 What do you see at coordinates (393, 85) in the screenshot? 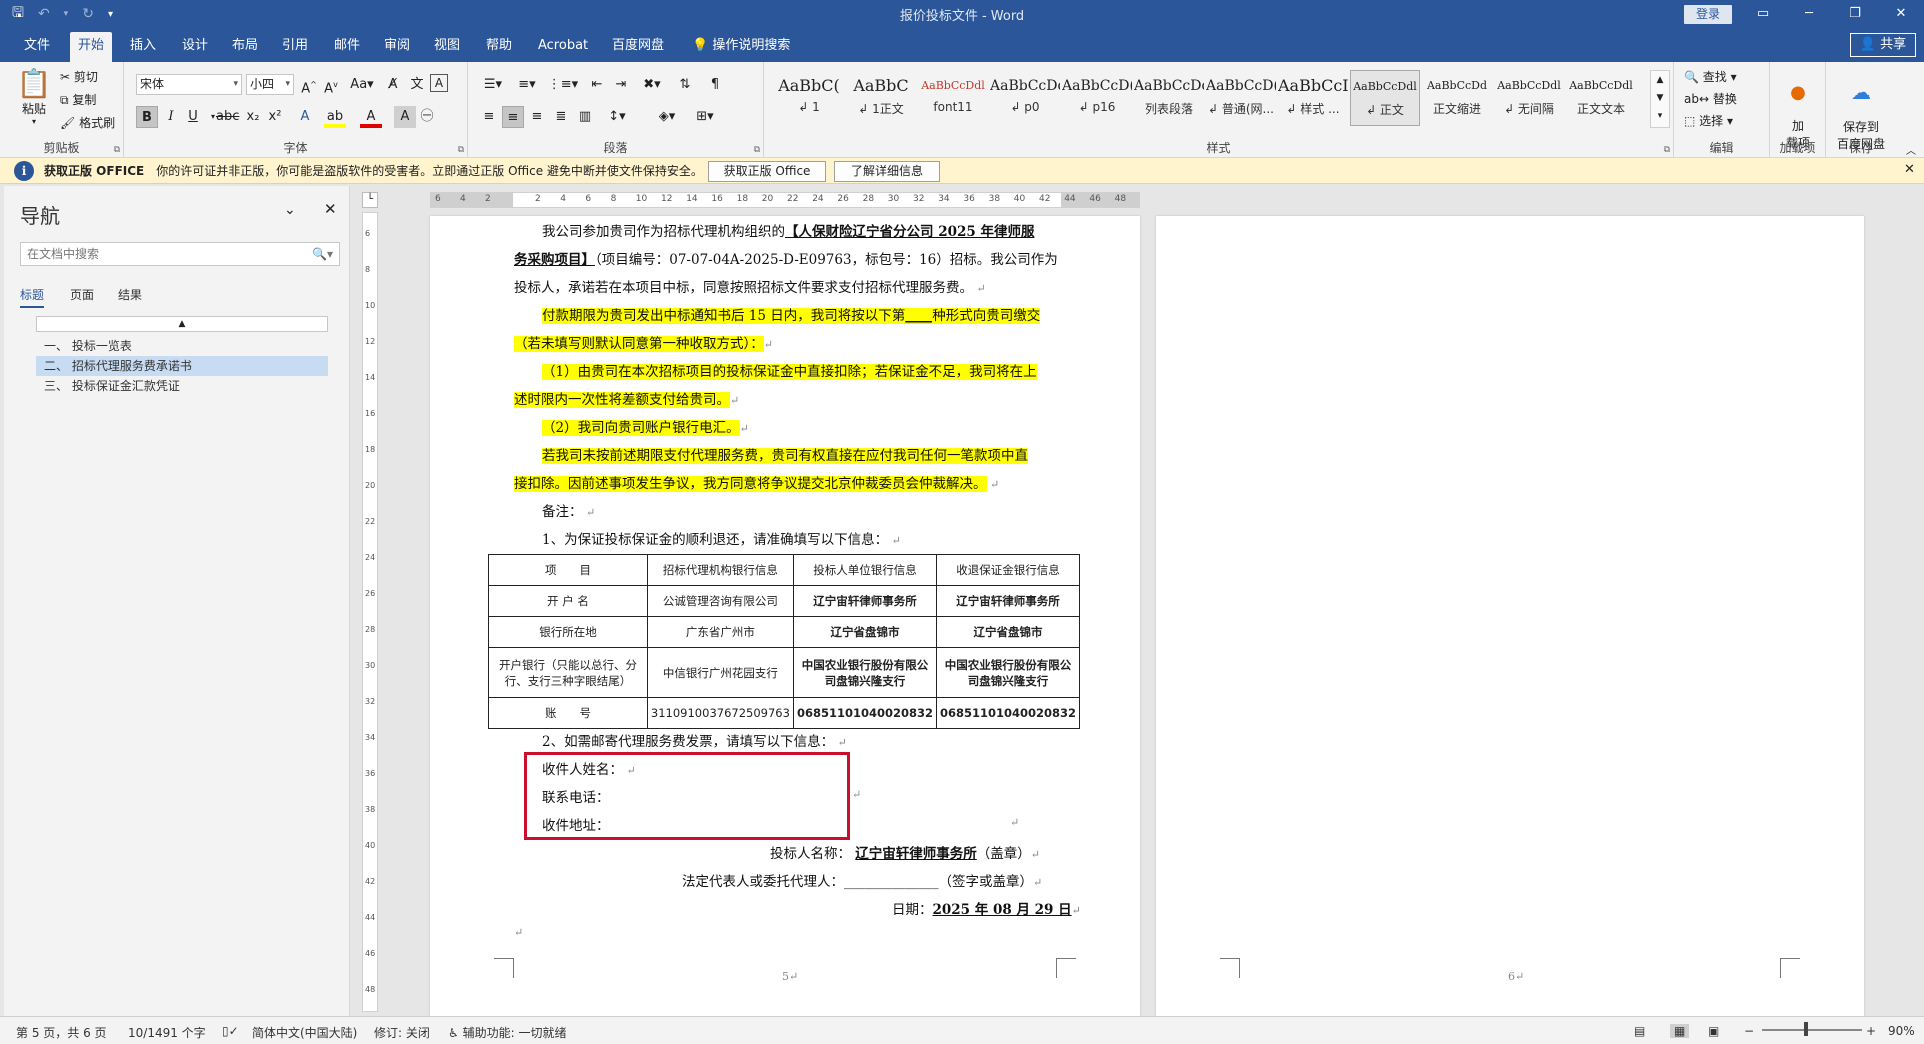
I see `clear-formatting-icon: A̸` at bounding box center [393, 85].